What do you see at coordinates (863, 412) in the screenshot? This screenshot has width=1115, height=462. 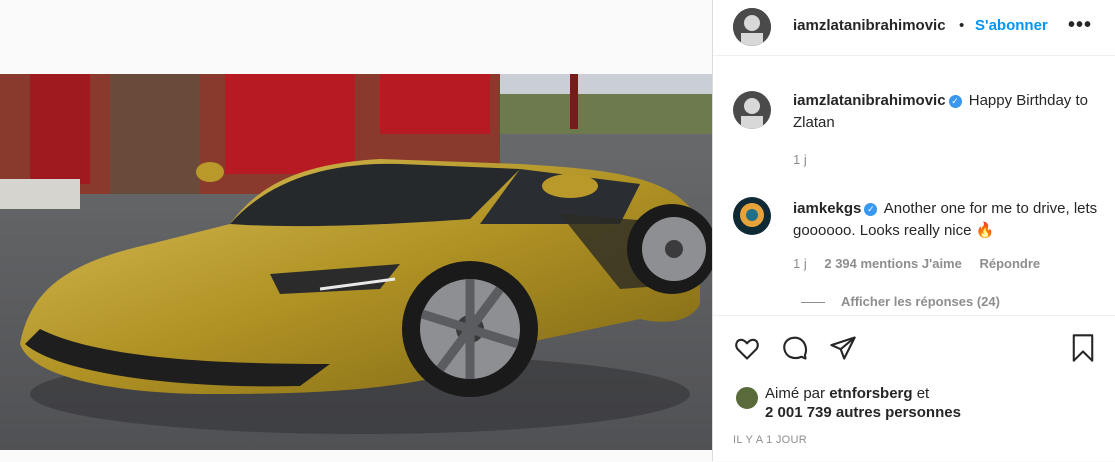 I see `likes-others: 2 001 739 autres personnes` at bounding box center [863, 412].